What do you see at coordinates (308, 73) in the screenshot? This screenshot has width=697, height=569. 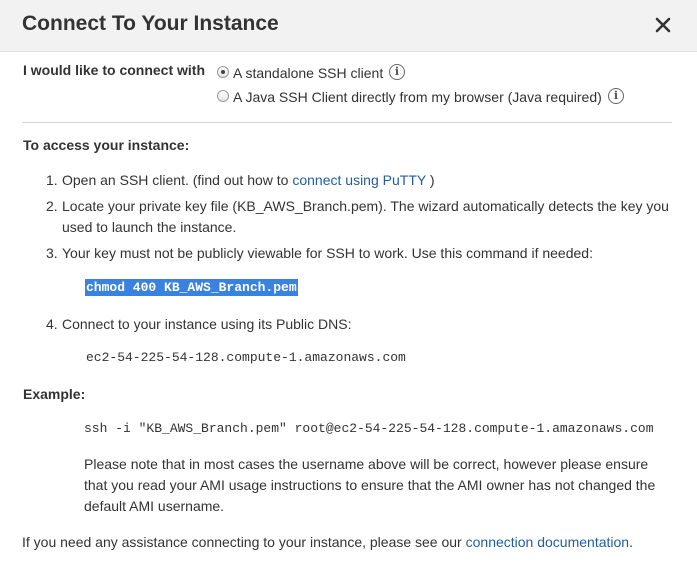 I see `option-standalone-ssh-label: A standalone SSH client` at bounding box center [308, 73].